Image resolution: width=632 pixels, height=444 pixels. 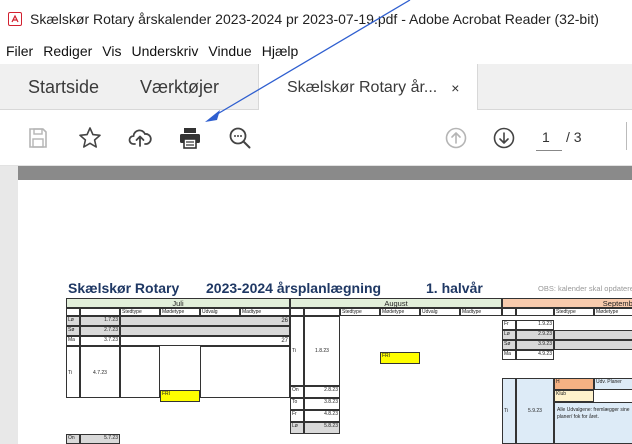 I want to click on sep-day: Fr, so click(x=509, y=325).